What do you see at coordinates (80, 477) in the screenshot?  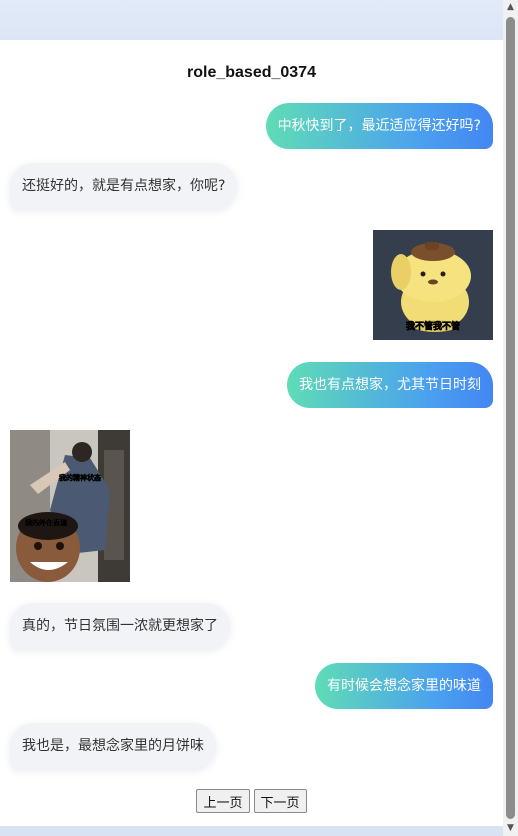 I see `meme-caption-top: 我的精神状态` at bounding box center [80, 477].